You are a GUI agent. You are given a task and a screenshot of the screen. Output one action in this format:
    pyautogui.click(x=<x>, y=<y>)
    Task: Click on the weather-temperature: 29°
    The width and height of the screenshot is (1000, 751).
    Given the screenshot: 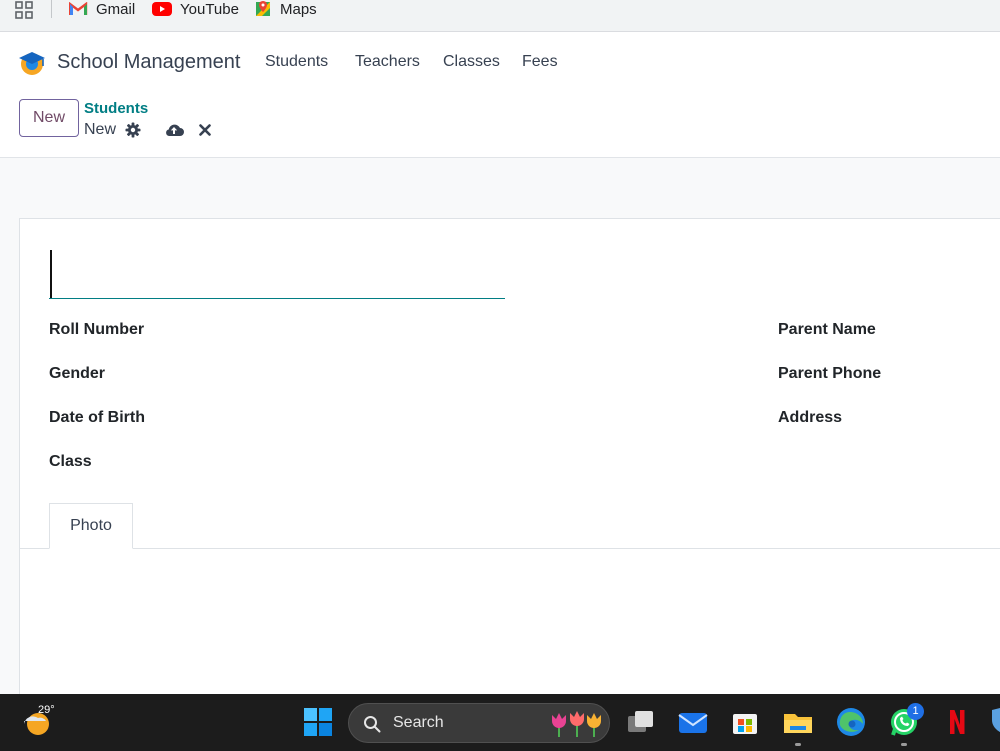 What is the action you would take?
    pyautogui.click(x=46, y=710)
    